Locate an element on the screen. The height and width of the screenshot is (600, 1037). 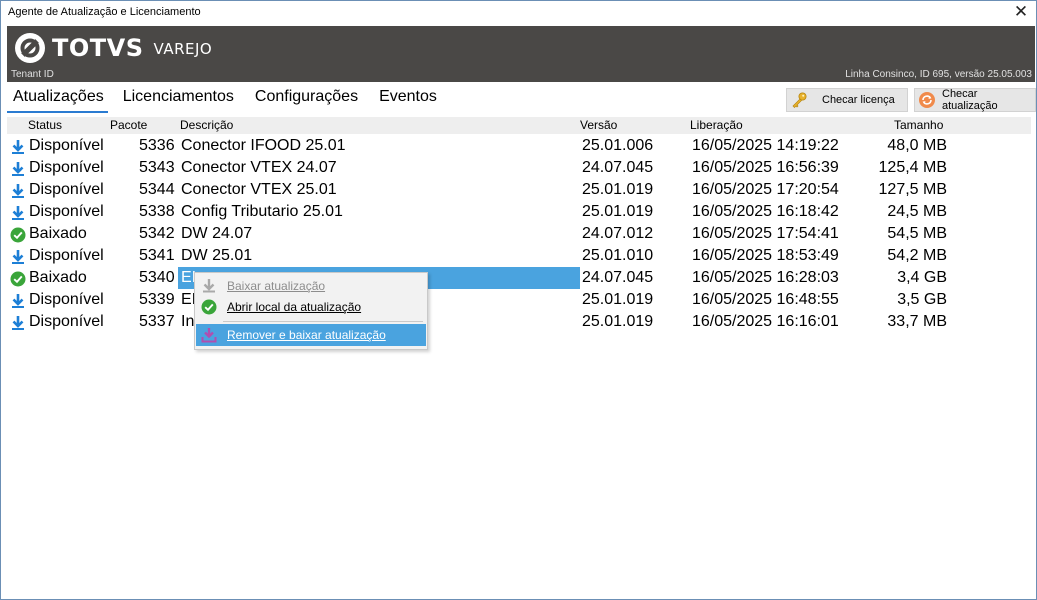
row-description: In is located at coordinates (188, 321).